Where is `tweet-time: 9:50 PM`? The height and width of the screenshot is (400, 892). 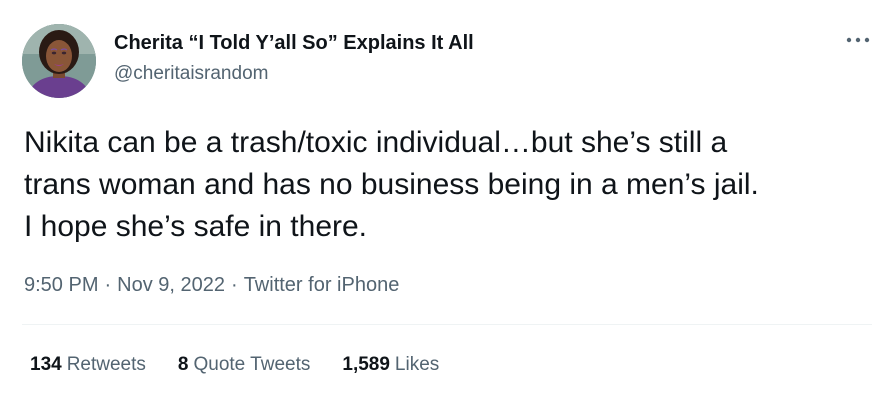
tweet-time: 9:50 PM is located at coordinates (61, 285).